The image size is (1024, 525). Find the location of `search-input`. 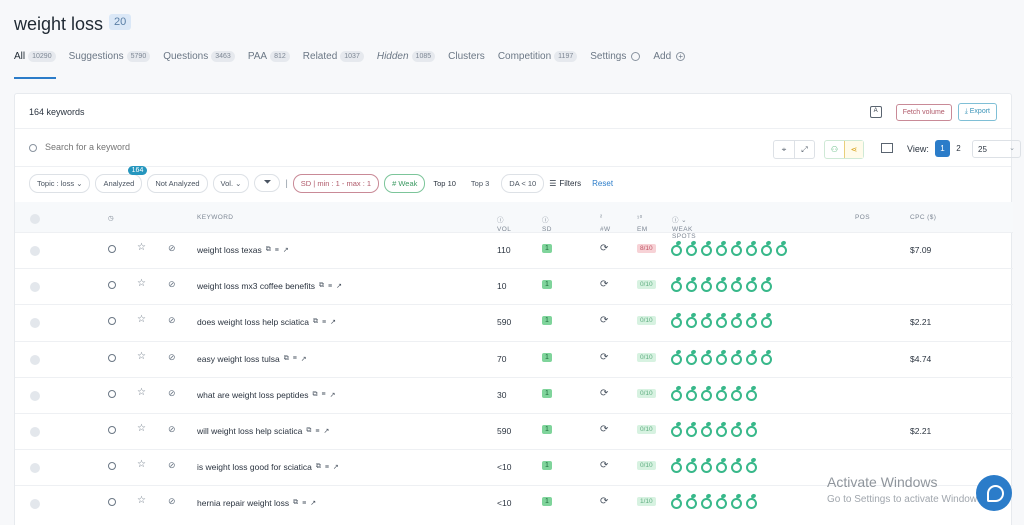

search-input is located at coordinates (195, 147).